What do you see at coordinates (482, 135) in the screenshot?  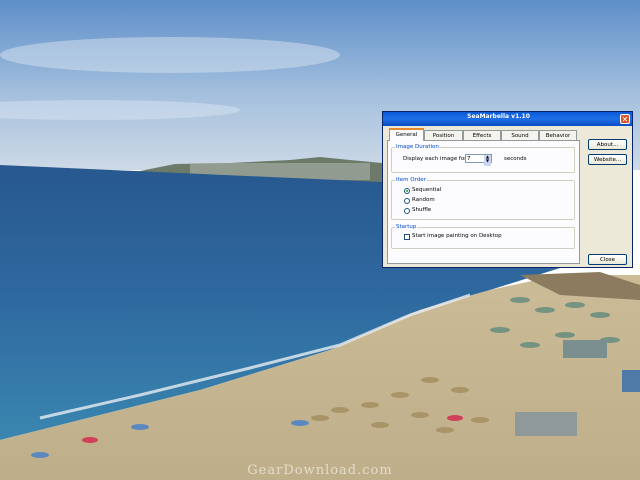 I see `tab-effects: Effects` at bounding box center [482, 135].